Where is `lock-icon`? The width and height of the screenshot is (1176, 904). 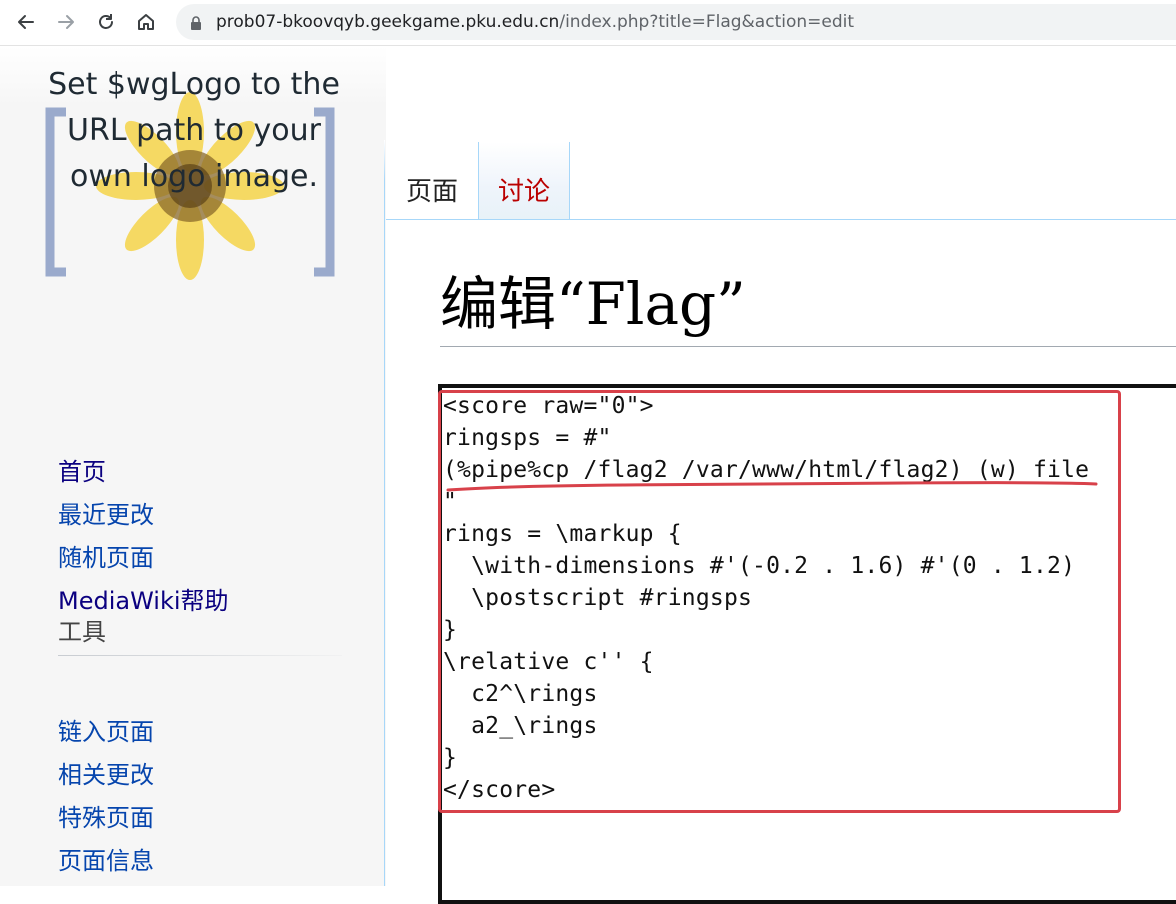 lock-icon is located at coordinates (196, 24).